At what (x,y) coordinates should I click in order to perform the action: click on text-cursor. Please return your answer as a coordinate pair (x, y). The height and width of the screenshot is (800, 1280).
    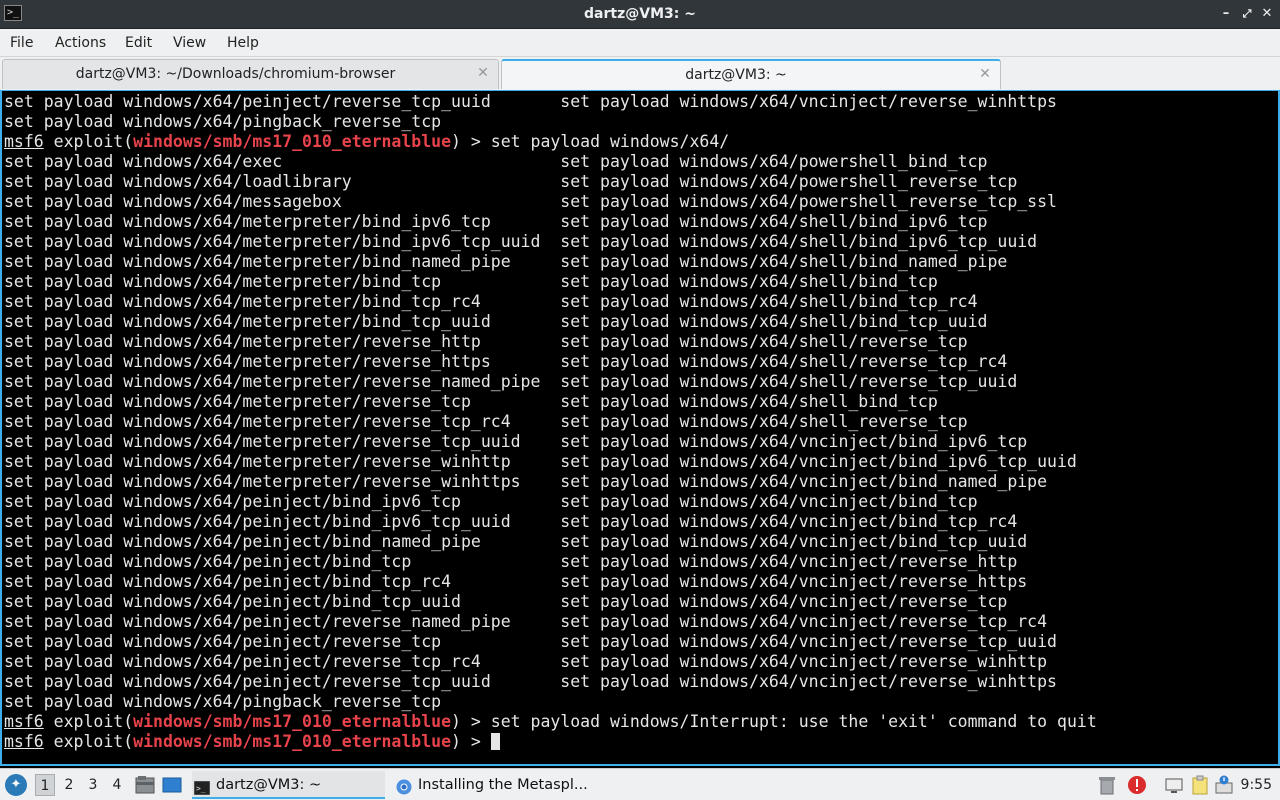
    Looking at the image, I should click on (495, 741).